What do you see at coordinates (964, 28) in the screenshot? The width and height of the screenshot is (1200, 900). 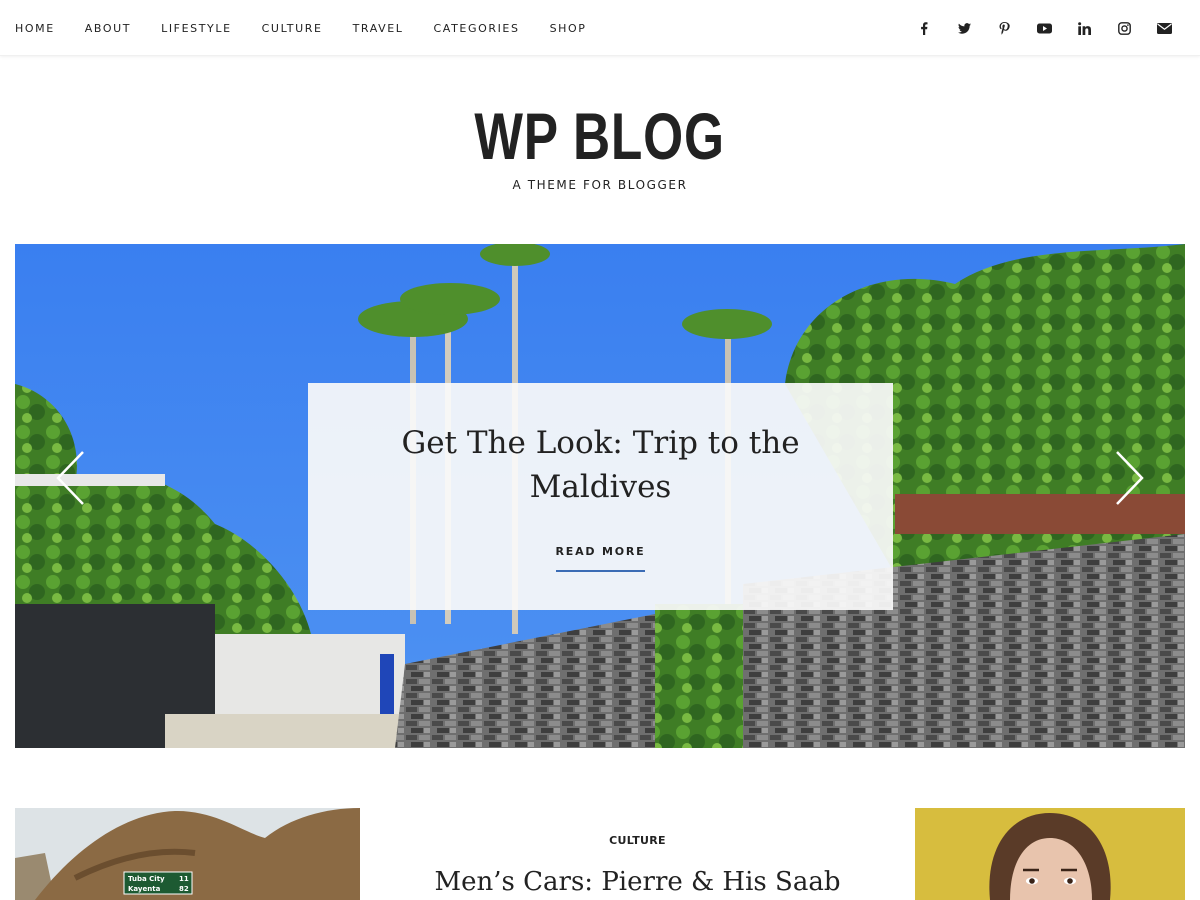 I see `twitter-icon` at bounding box center [964, 28].